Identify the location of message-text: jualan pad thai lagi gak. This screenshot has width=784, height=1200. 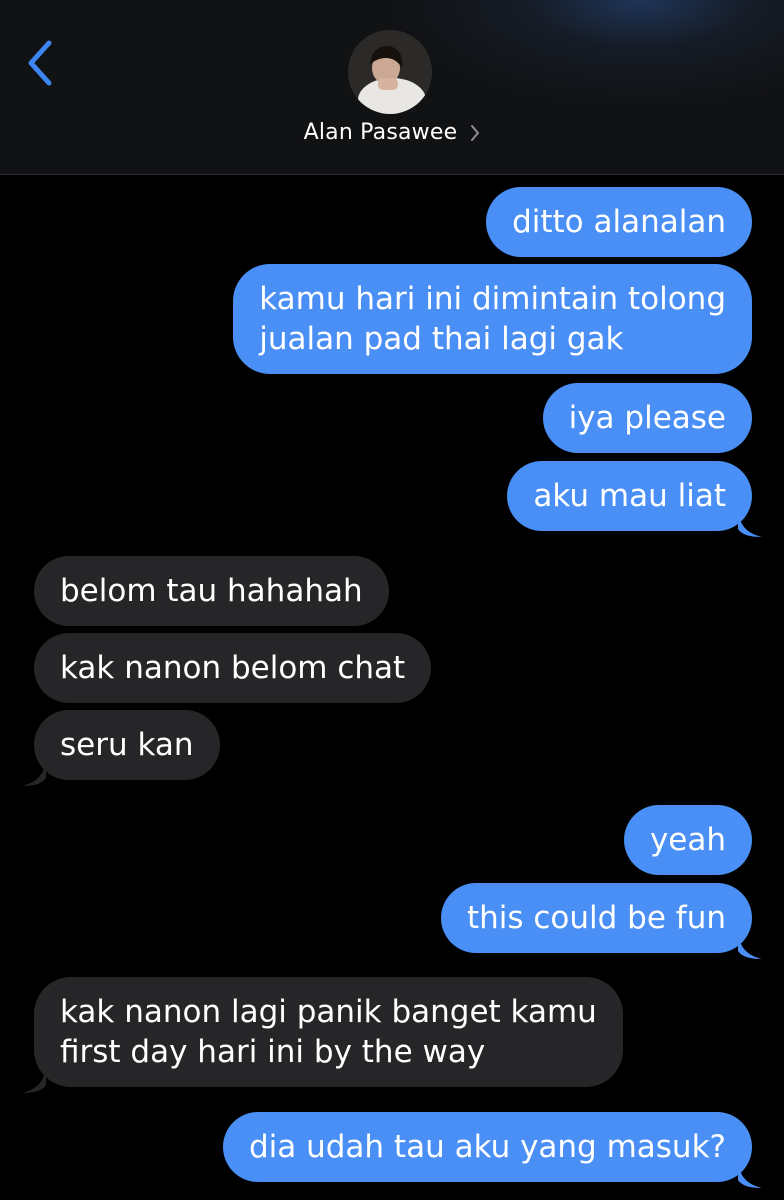
(441, 339).